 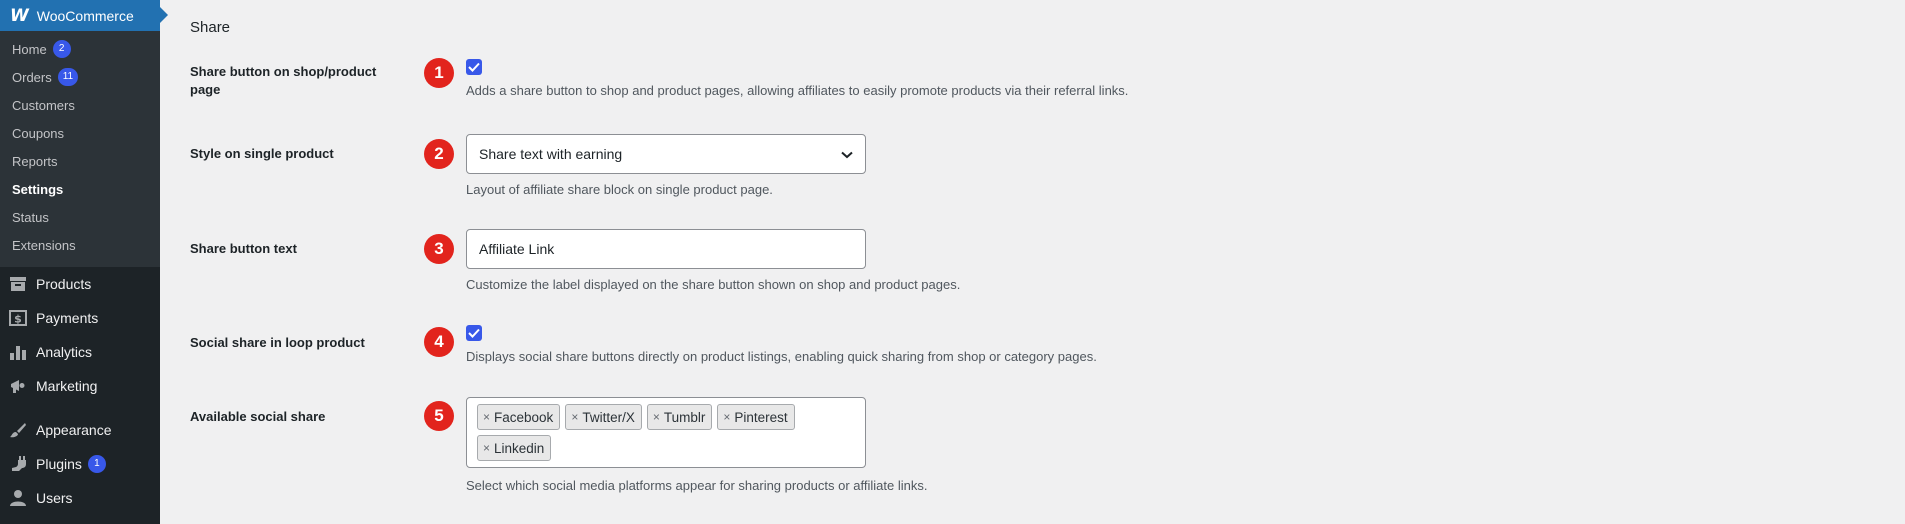 I want to click on share-button-checkbox, so click(x=474, y=67).